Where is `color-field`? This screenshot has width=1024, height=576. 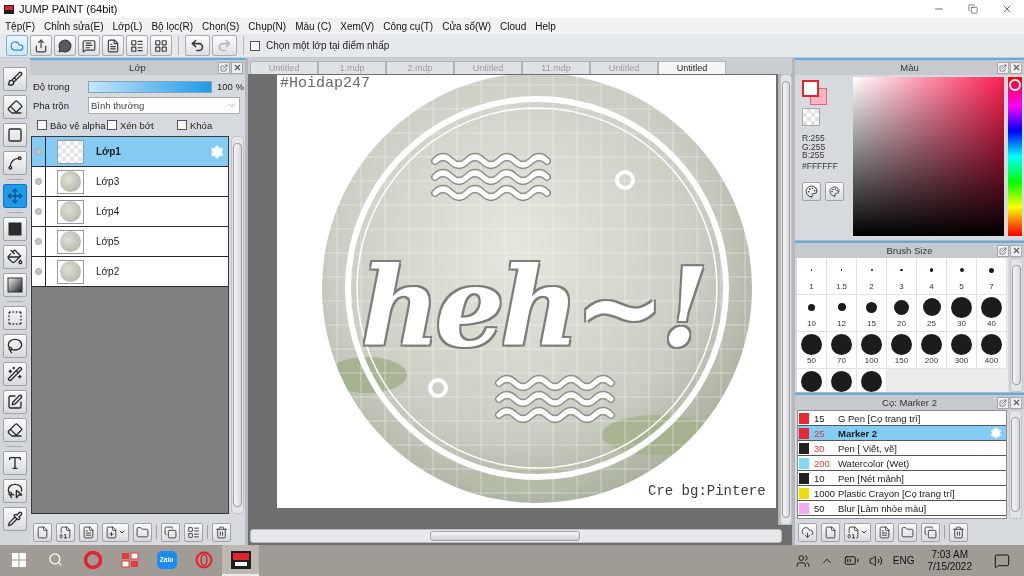
color-field is located at coordinates (928, 156).